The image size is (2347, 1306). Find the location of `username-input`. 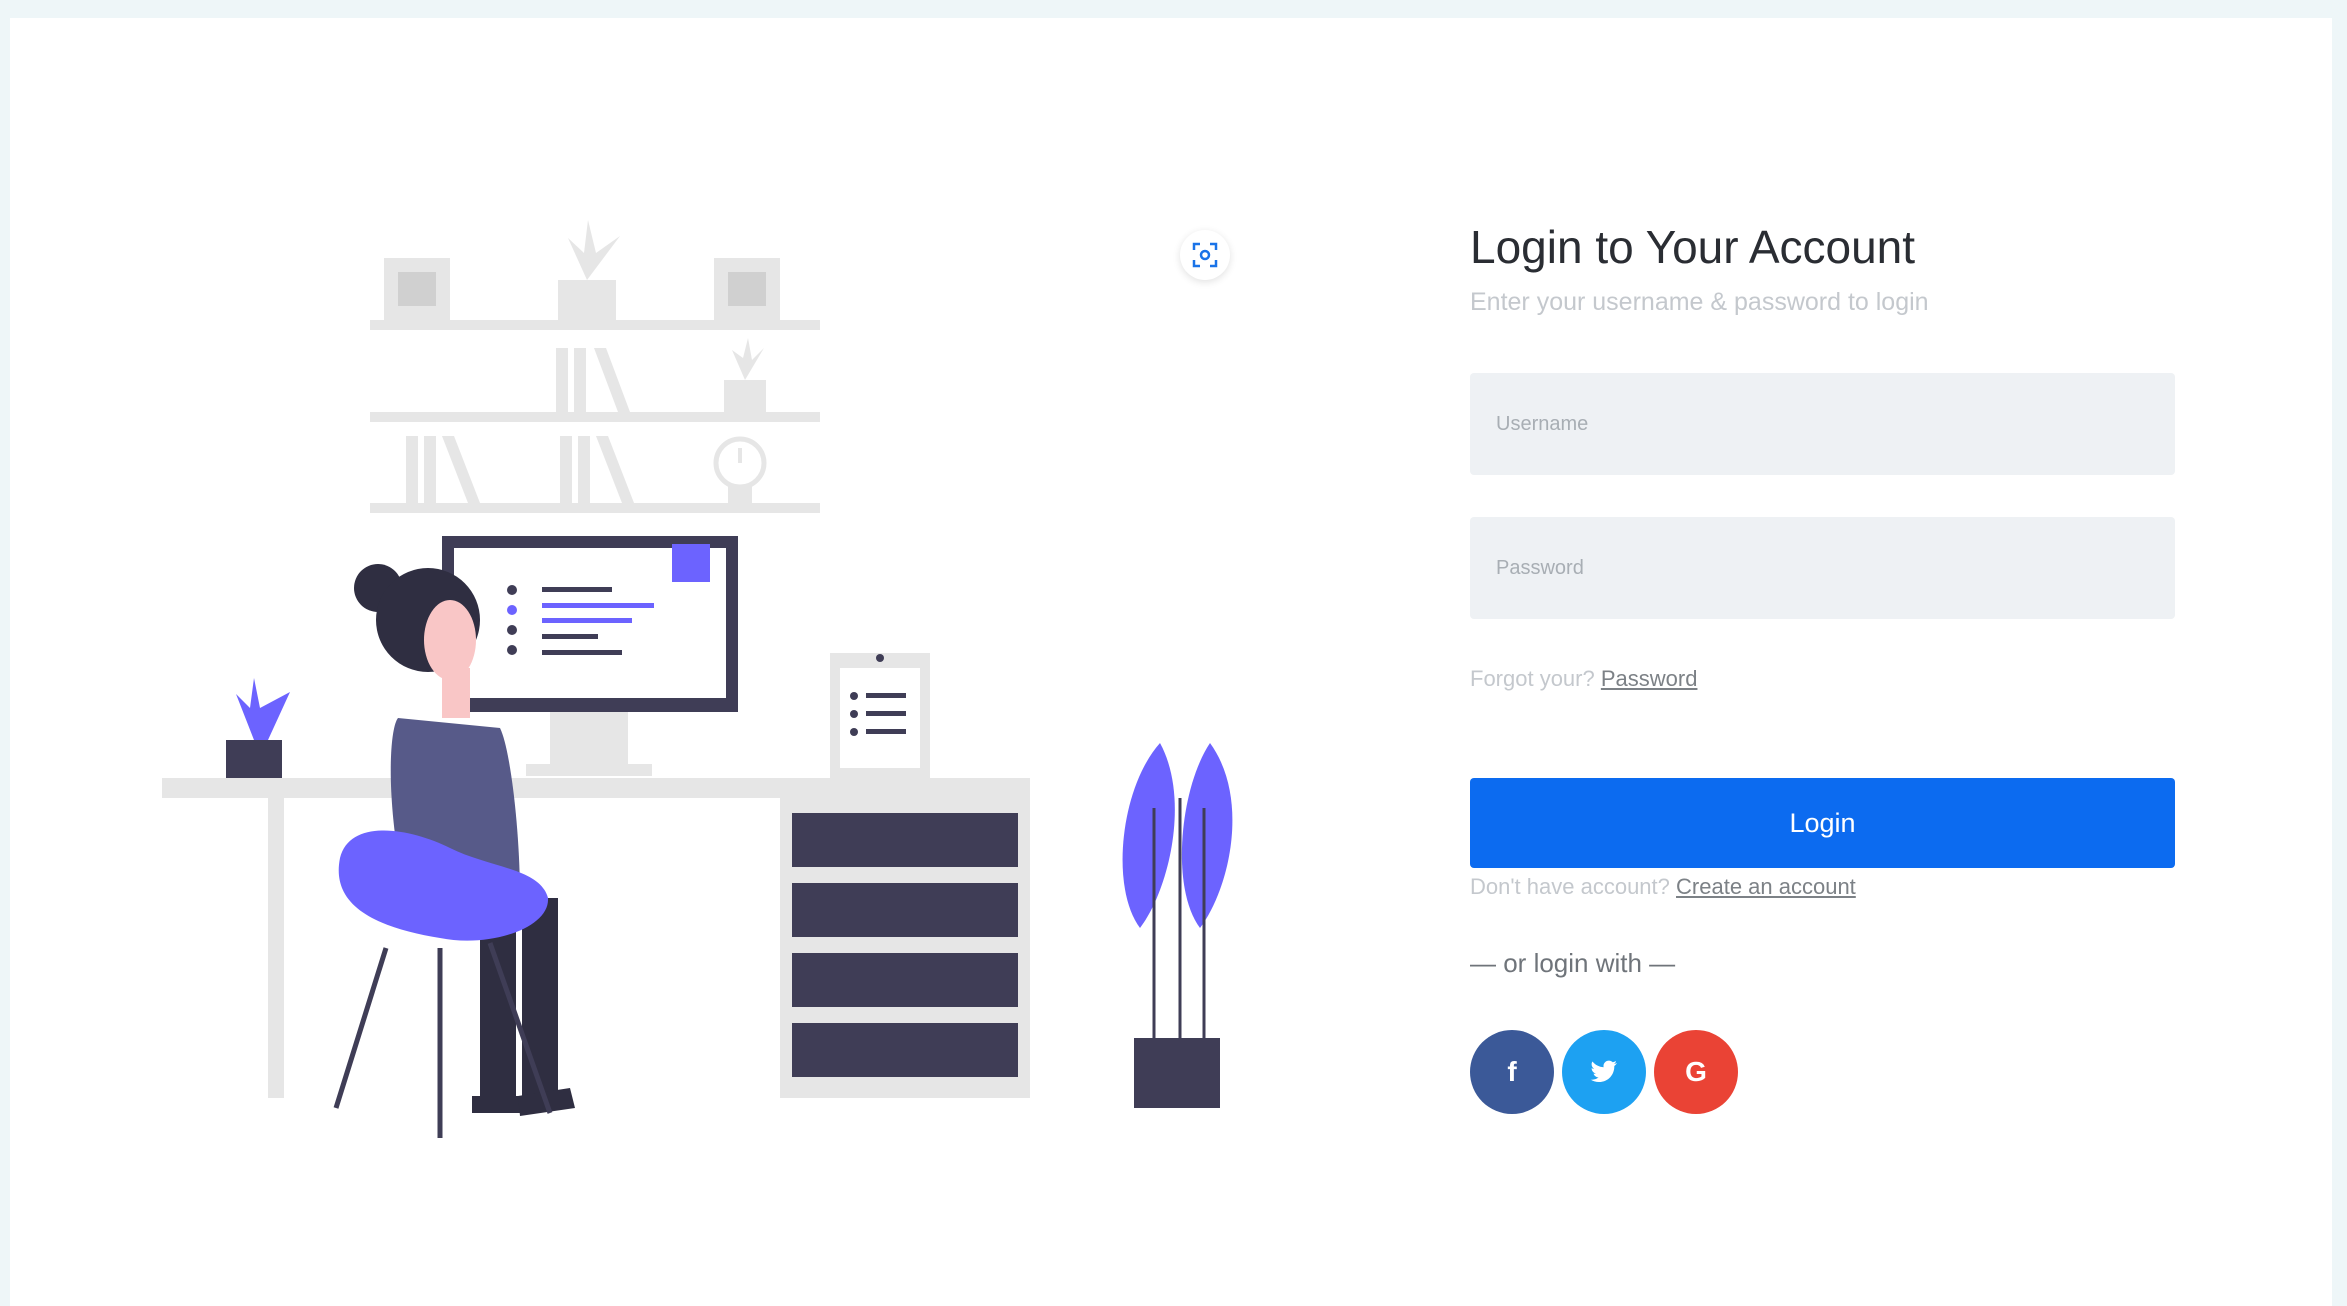

username-input is located at coordinates (1822, 424).